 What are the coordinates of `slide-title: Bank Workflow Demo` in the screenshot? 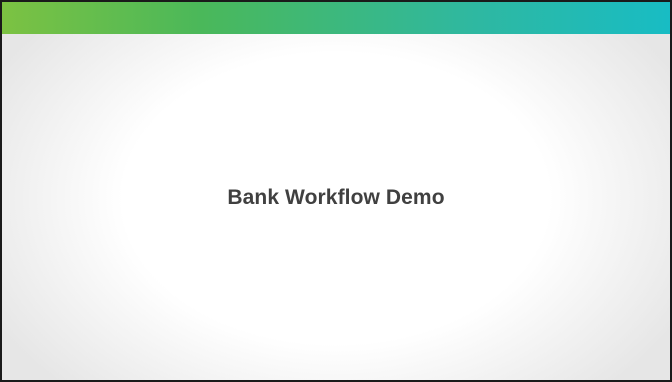 It's located at (336, 197).